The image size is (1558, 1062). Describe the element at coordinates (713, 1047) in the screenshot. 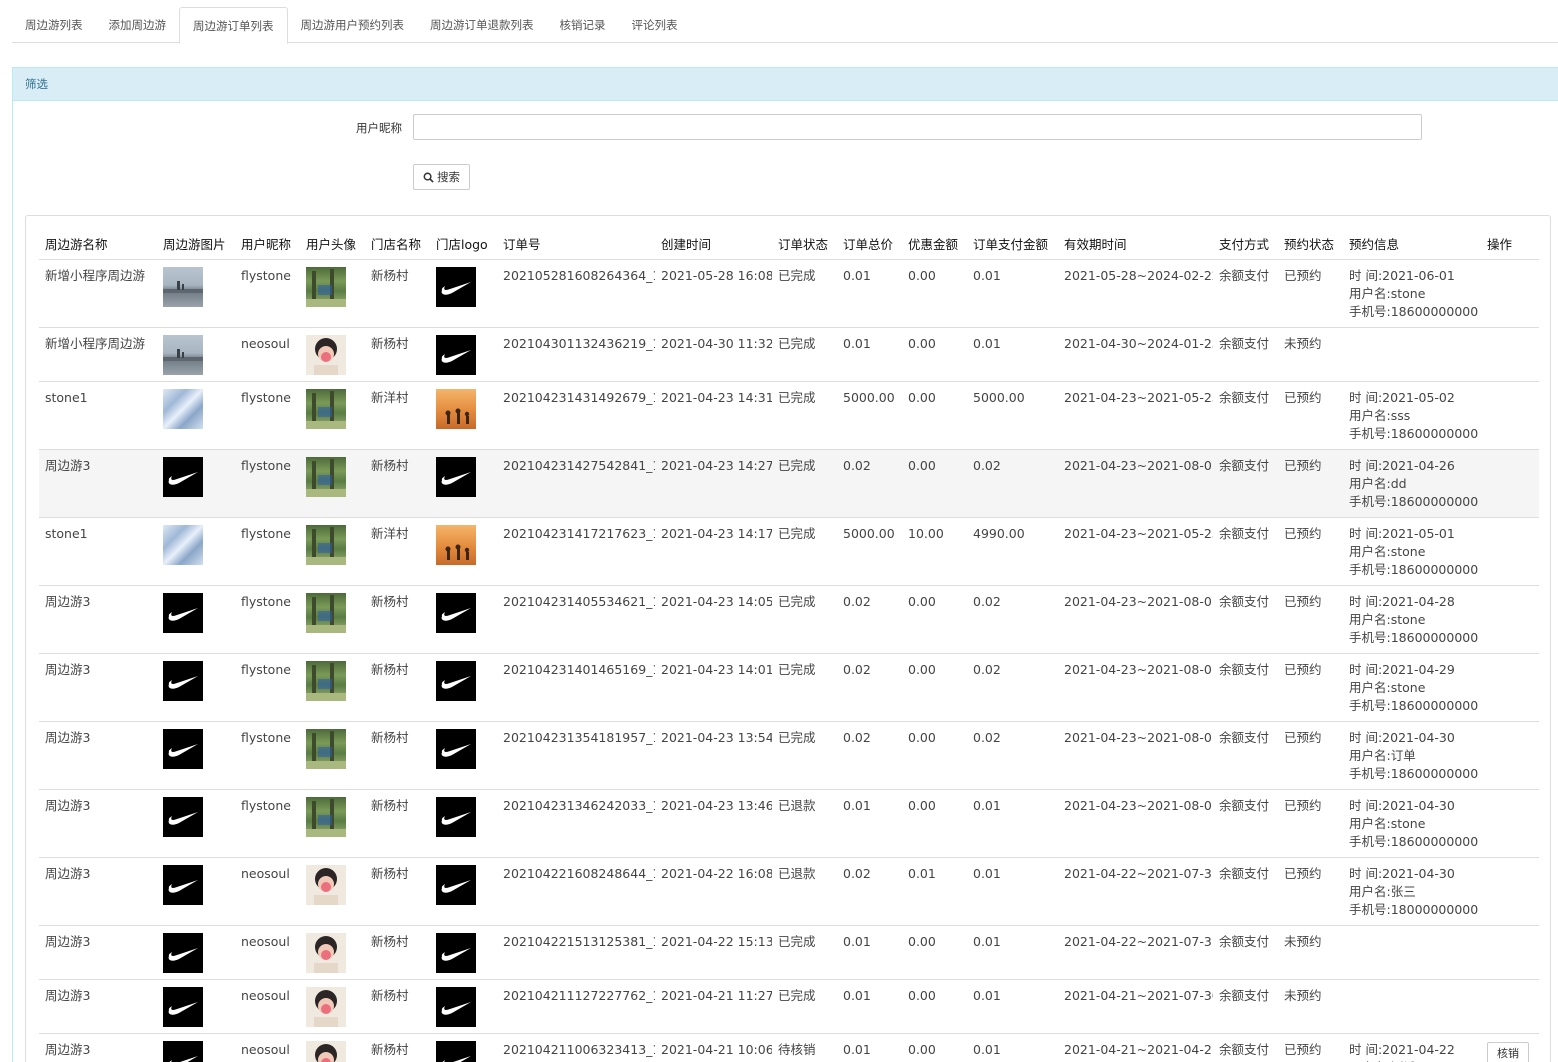

I see `created-time: 2021-04-21 10:06` at that location.